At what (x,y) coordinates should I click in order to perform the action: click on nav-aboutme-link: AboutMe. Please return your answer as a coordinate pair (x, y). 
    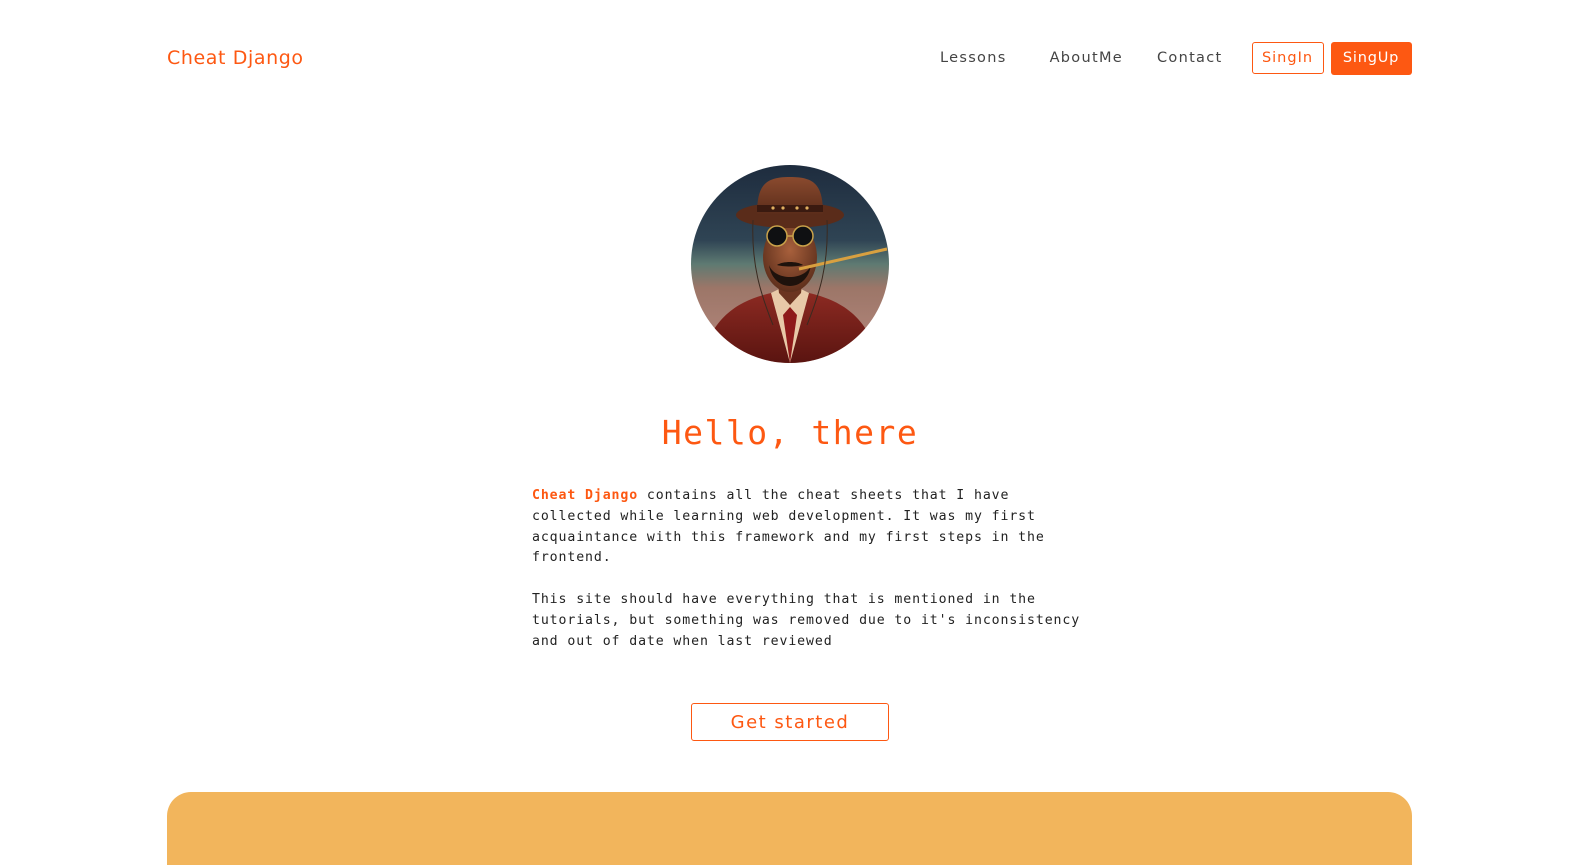
    Looking at the image, I should click on (1086, 58).